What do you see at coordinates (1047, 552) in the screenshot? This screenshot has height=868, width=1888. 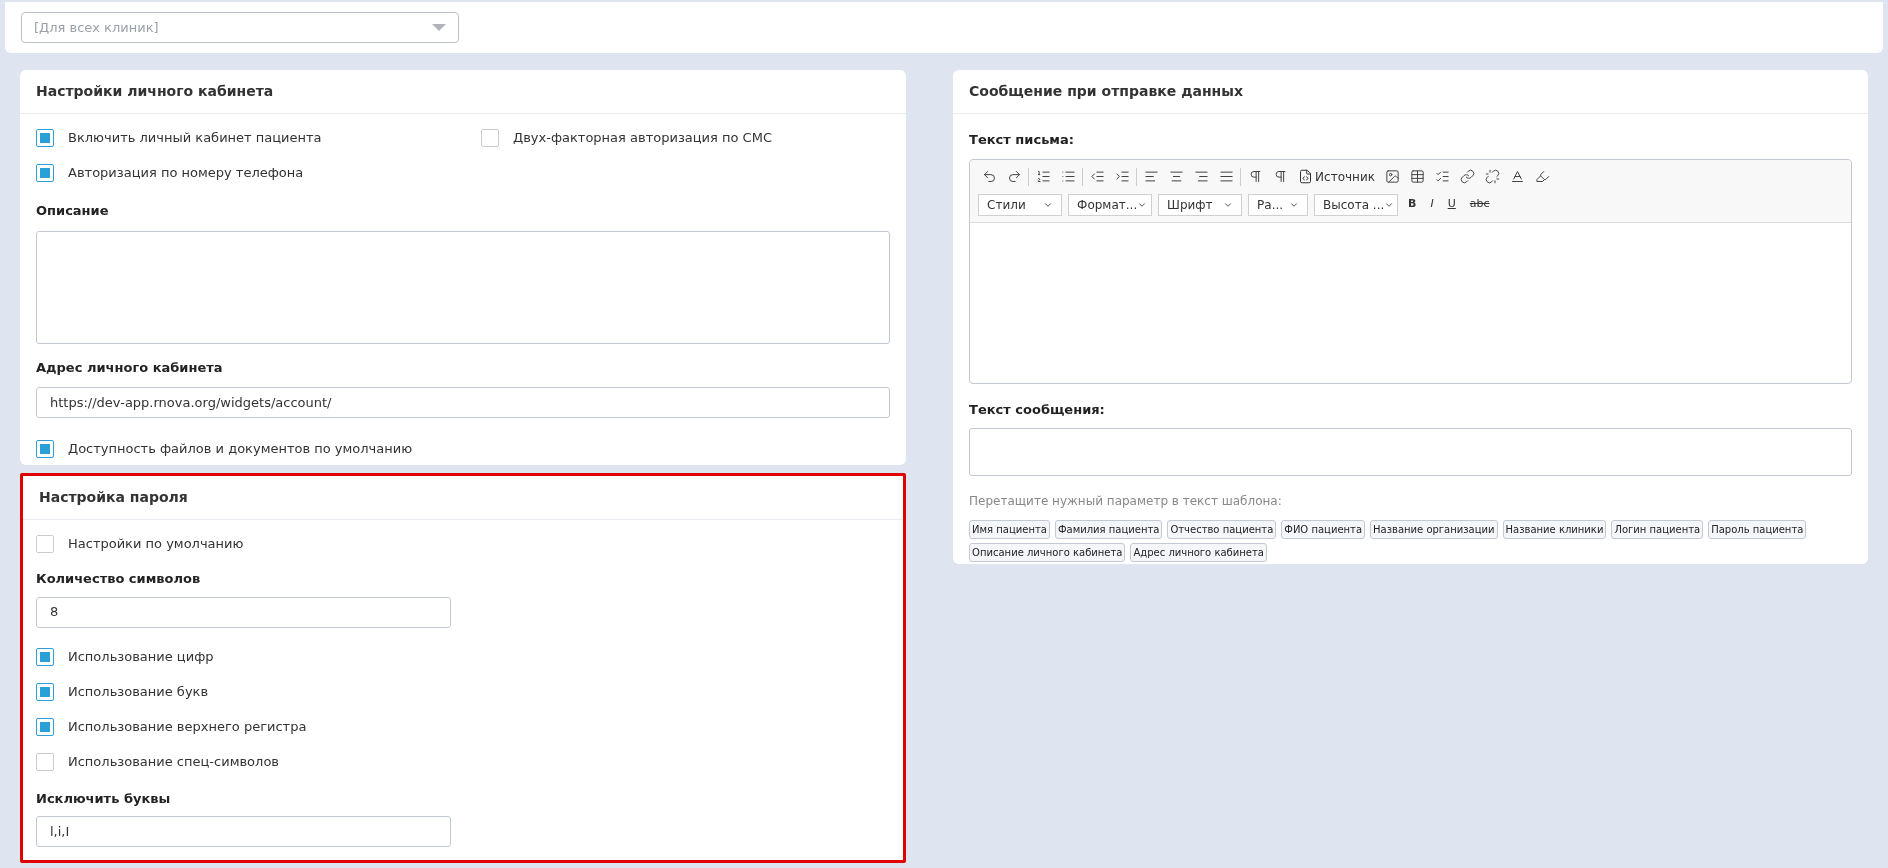 I see `parameter-tag: Описание личного кабинета` at bounding box center [1047, 552].